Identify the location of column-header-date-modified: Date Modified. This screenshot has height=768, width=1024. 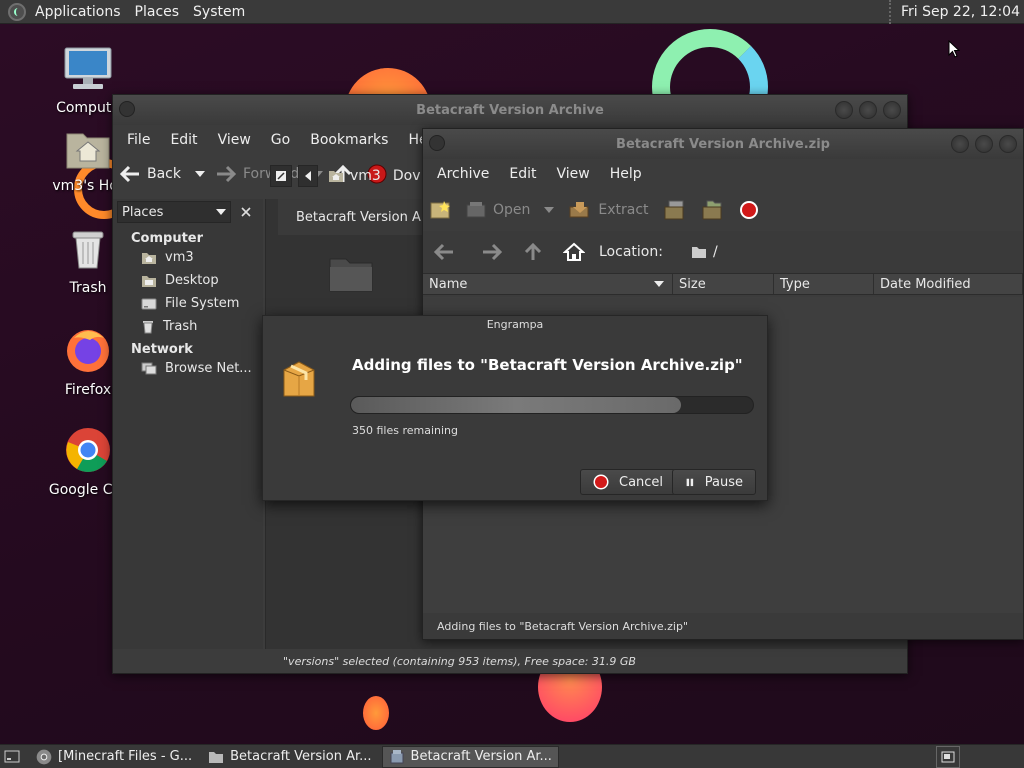
(948, 284).